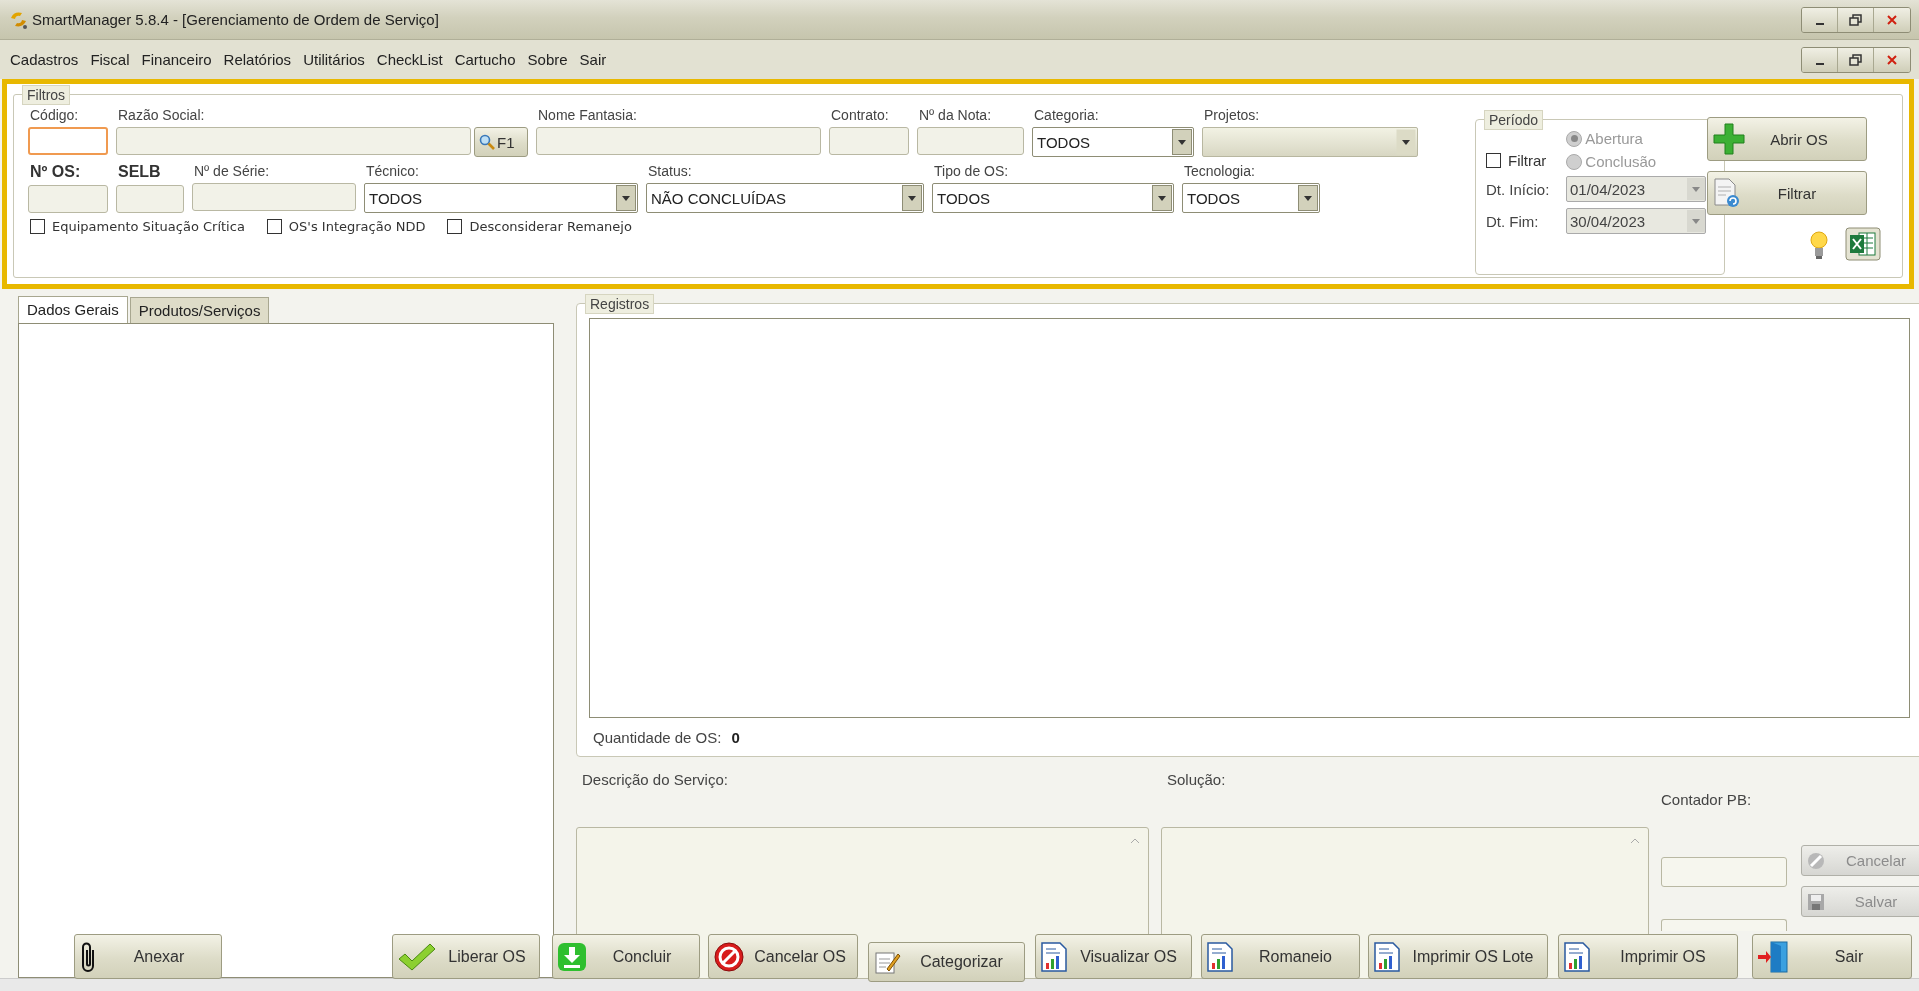 Image resolution: width=1919 pixels, height=991 pixels. What do you see at coordinates (409, 59) in the screenshot?
I see `menu-item: CheckList` at bounding box center [409, 59].